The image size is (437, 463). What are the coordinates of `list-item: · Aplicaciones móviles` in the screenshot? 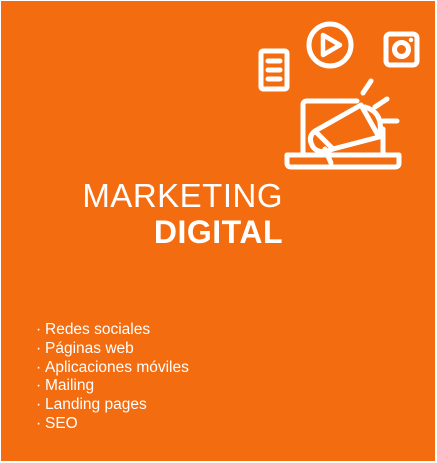 It's located at (112, 368).